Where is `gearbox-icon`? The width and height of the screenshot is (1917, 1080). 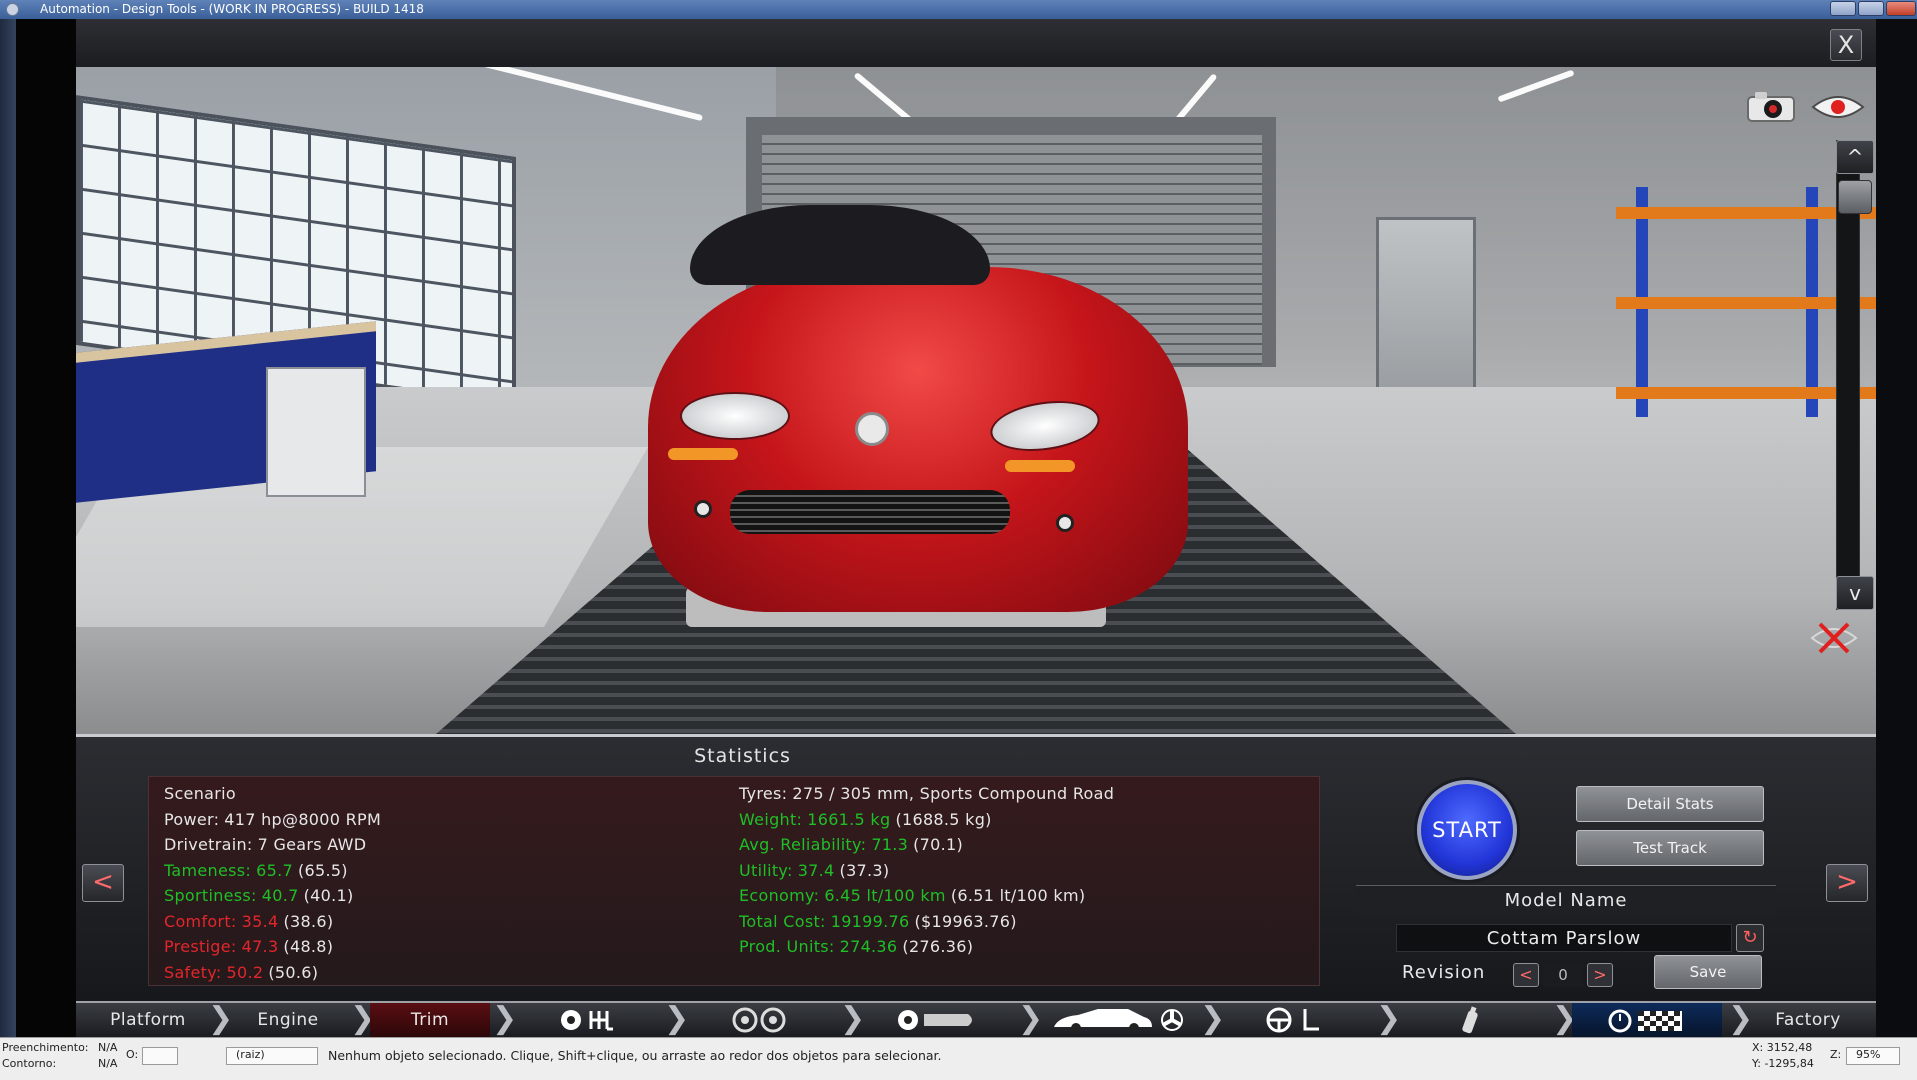 gearbox-icon is located at coordinates (587, 1020).